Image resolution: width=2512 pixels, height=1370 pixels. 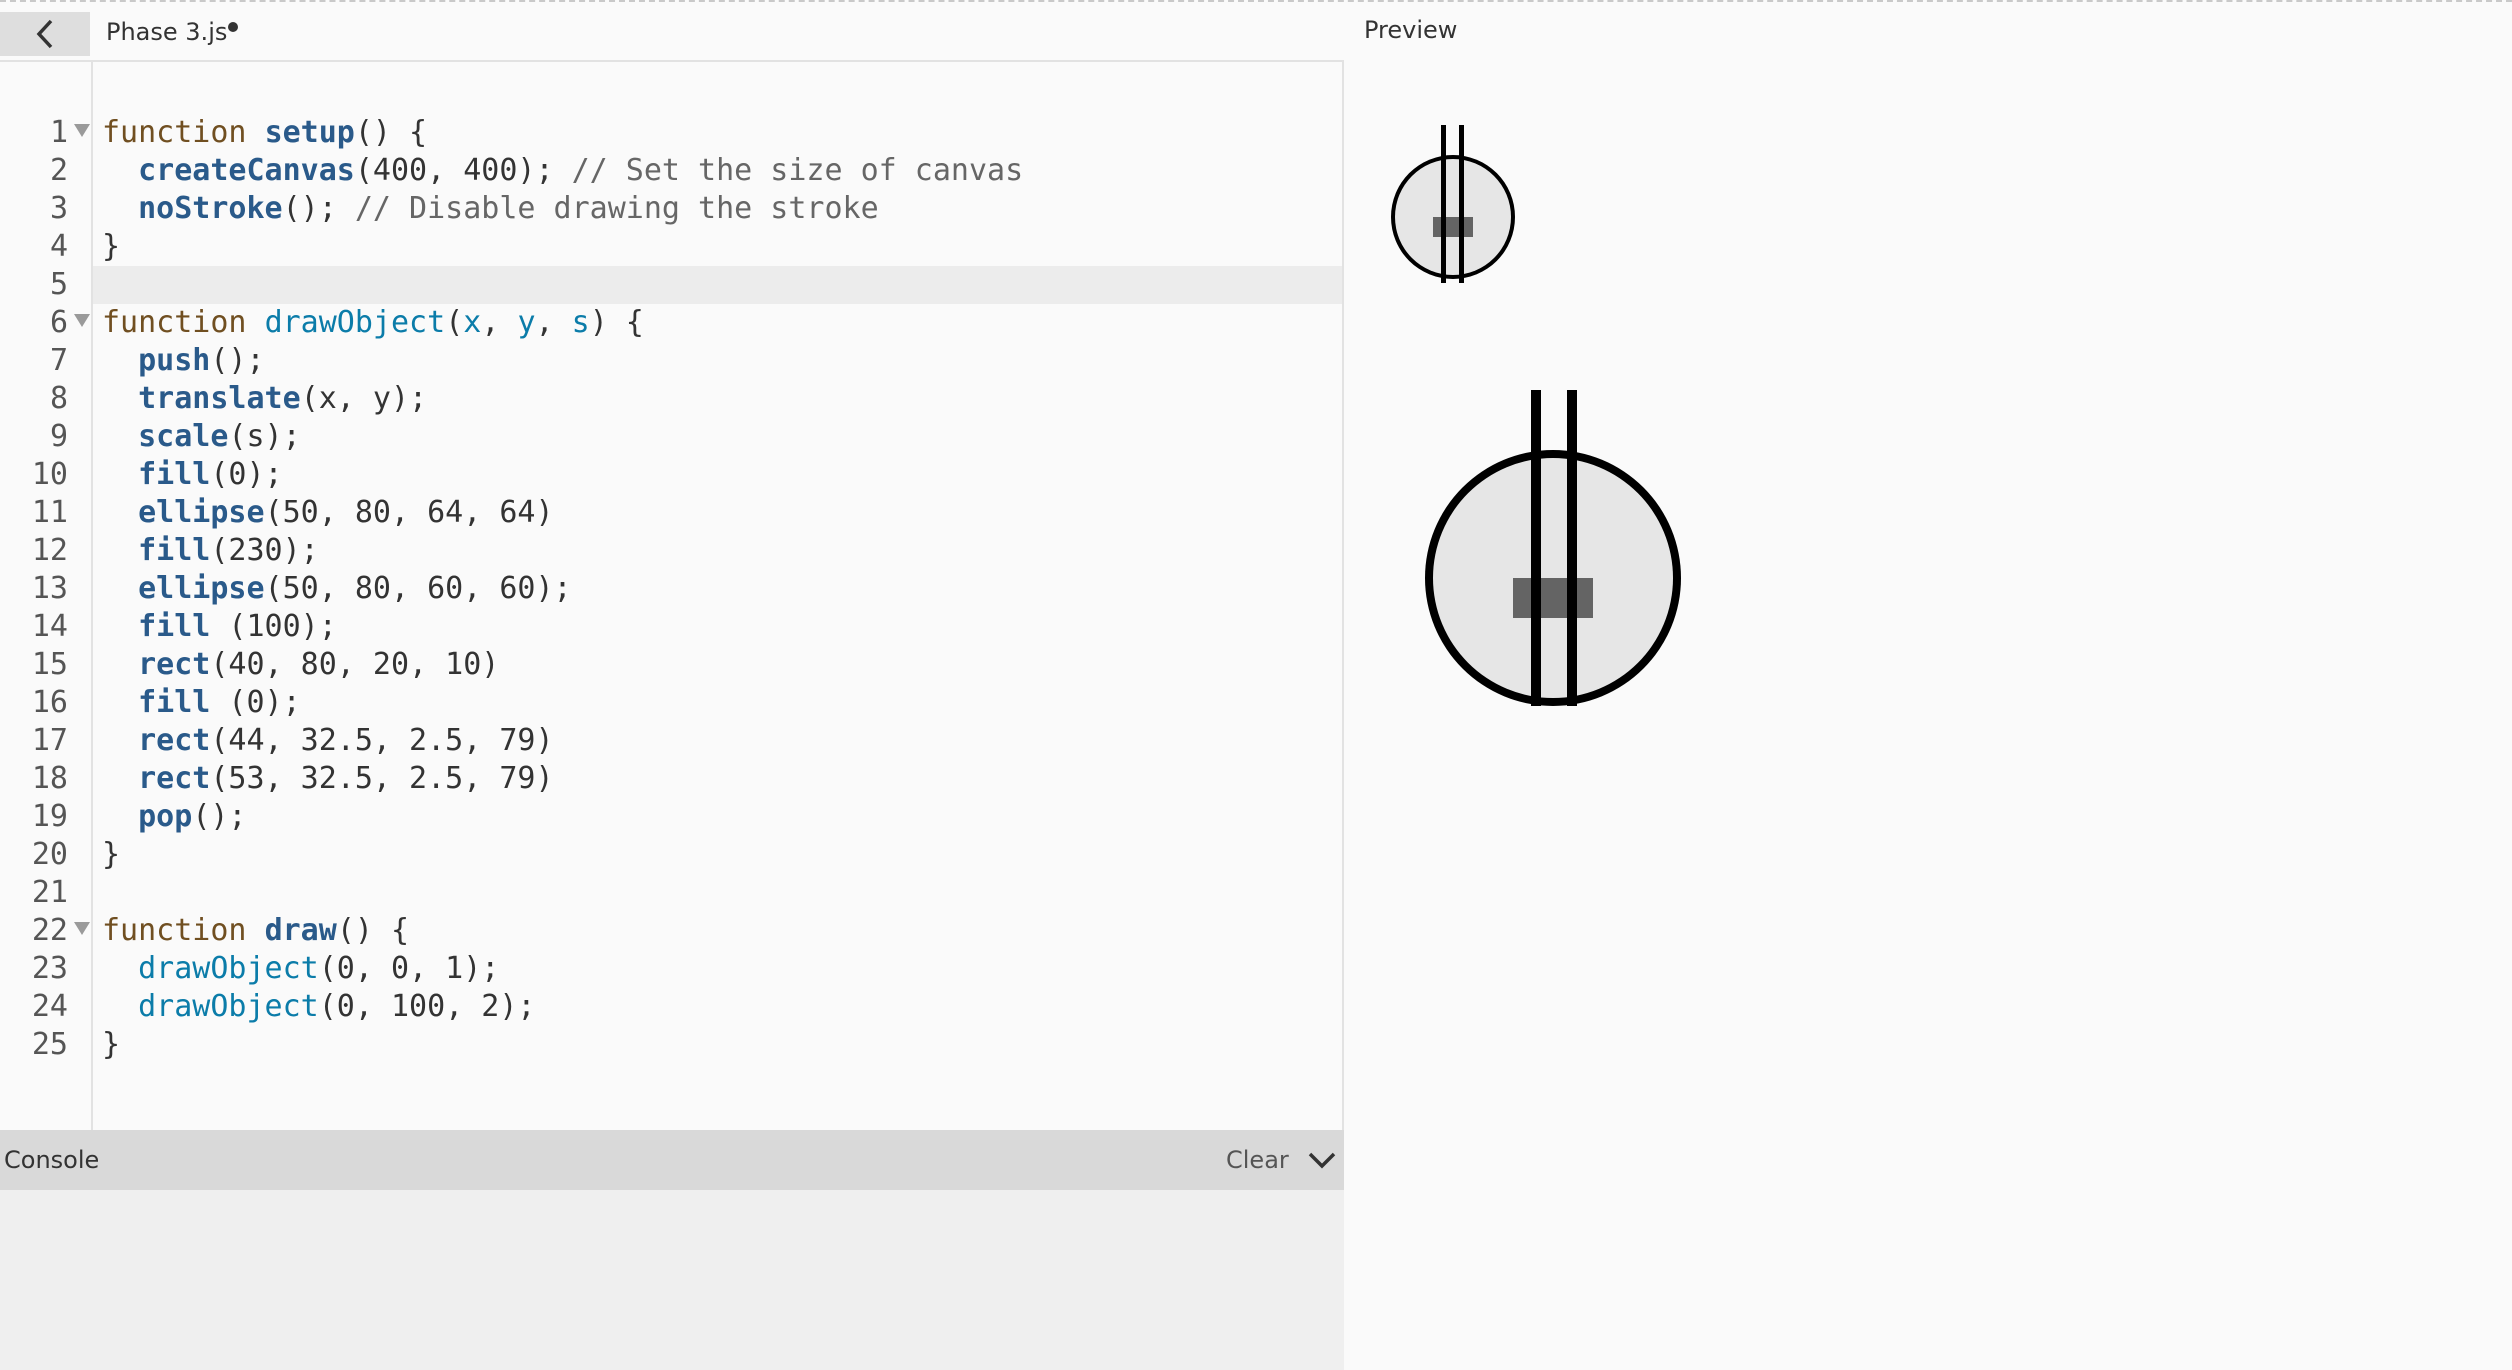 I want to click on console-bar: Console Clear, so click(x=672, y=1160).